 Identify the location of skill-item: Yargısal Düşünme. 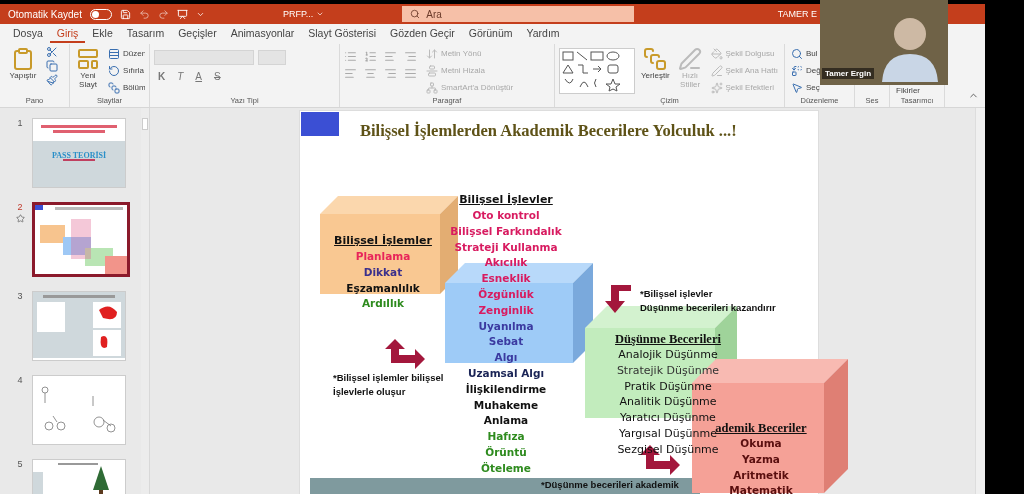
(668, 434).